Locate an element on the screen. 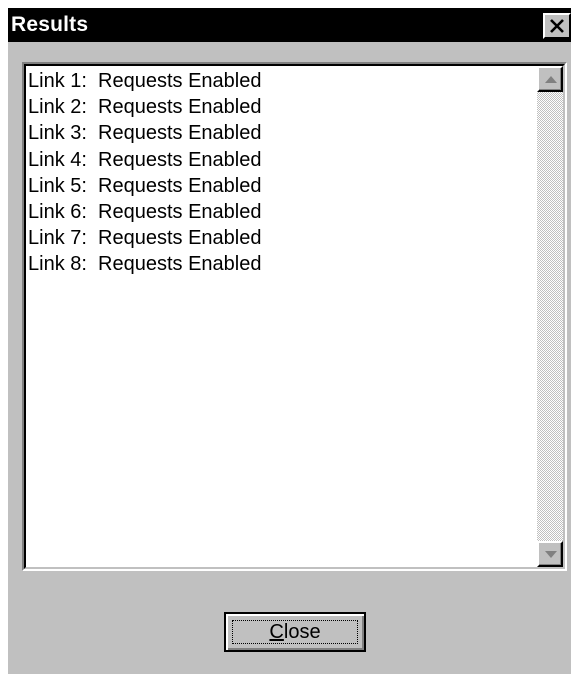  close-window-button is located at coordinates (557, 26).